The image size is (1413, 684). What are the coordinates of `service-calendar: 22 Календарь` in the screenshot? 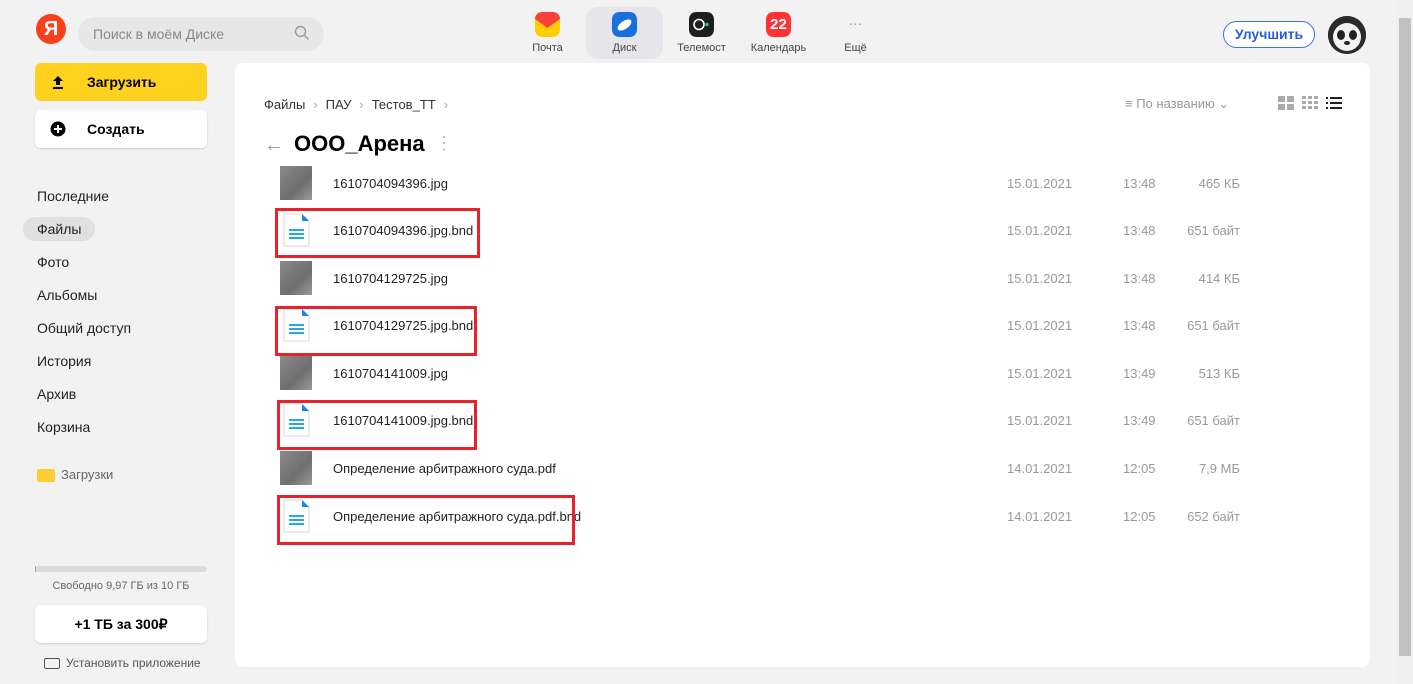 It's located at (778, 33).